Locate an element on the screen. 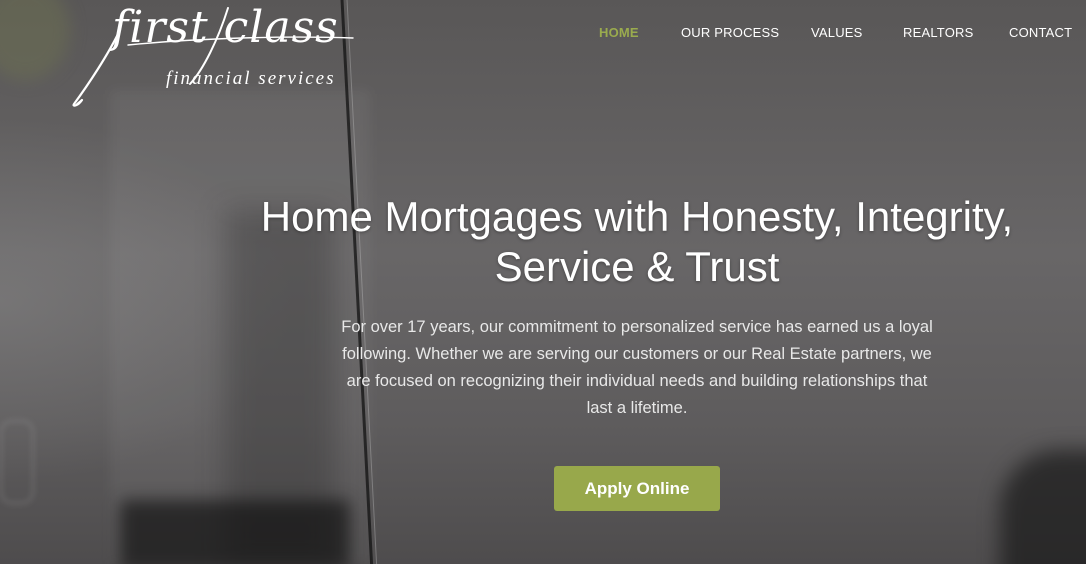  background-glass is located at coordinates (17, 462).